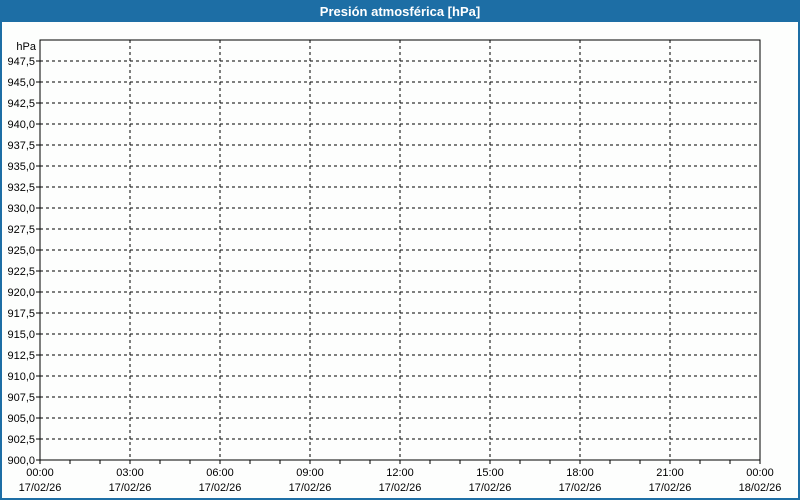  I want to click on y-tick-label: 930,0, so click(21, 209).